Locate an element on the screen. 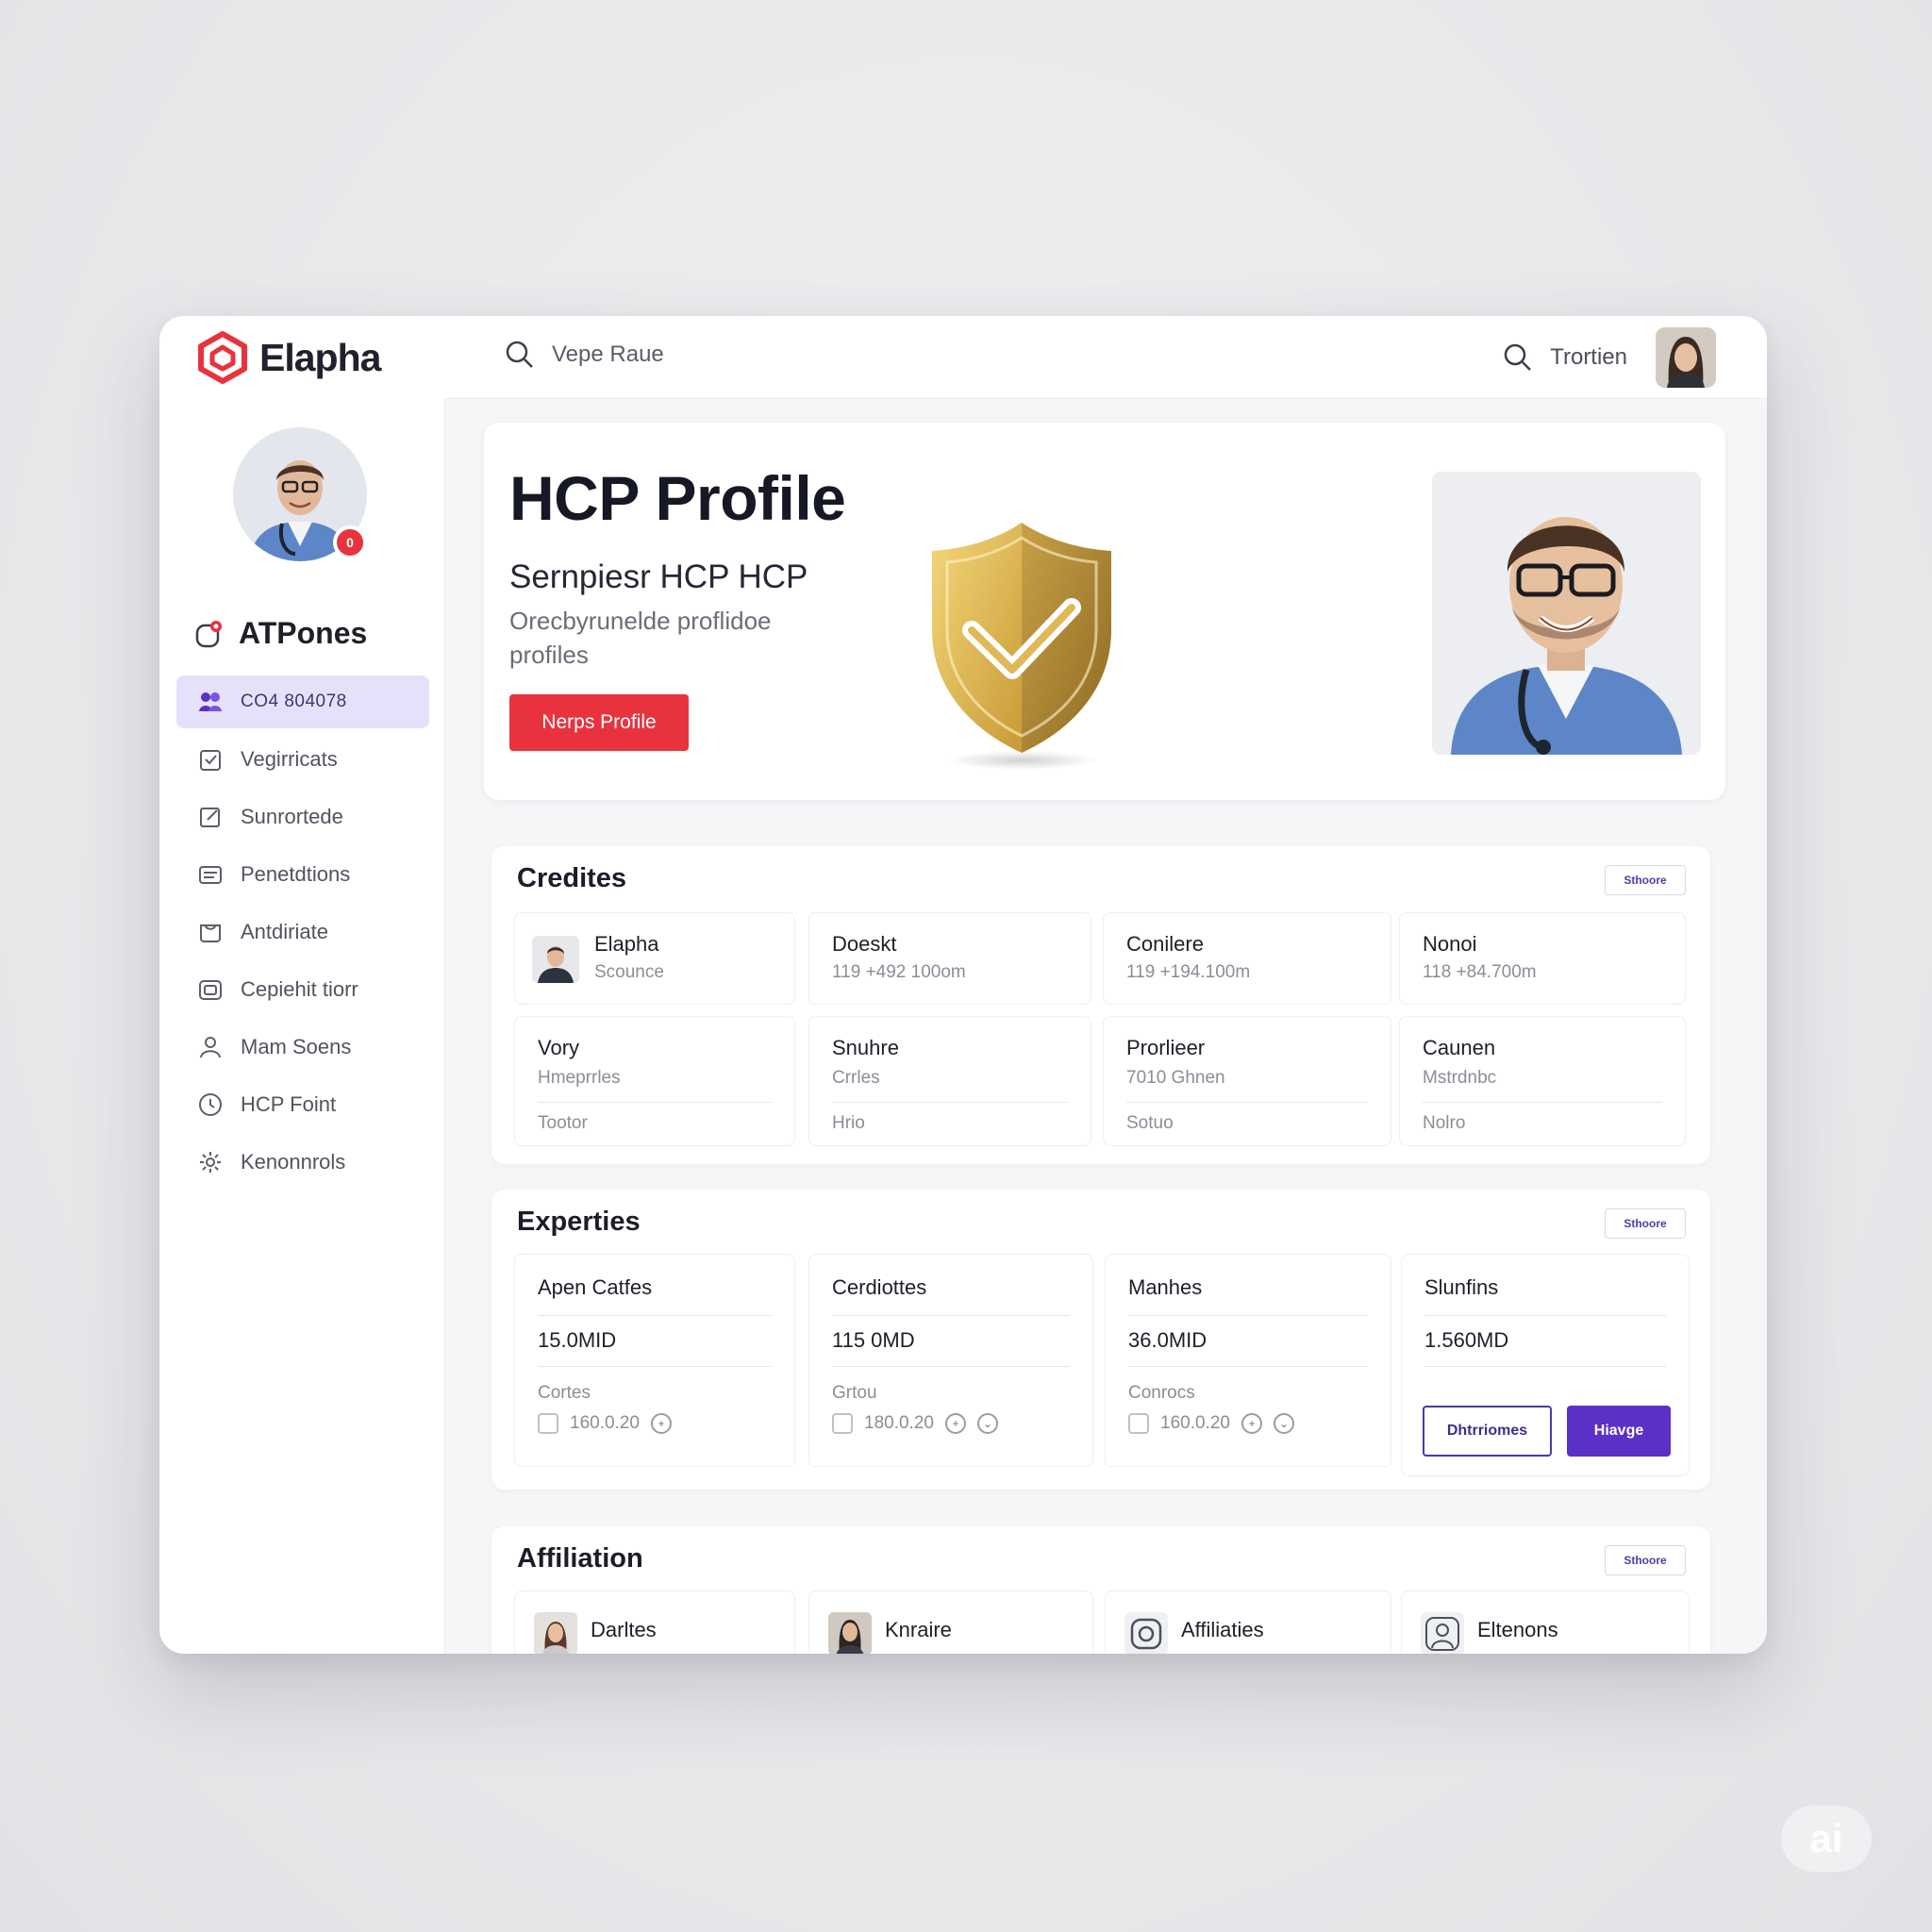  sidebar-item-label: Antdiriate is located at coordinates (285, 931).